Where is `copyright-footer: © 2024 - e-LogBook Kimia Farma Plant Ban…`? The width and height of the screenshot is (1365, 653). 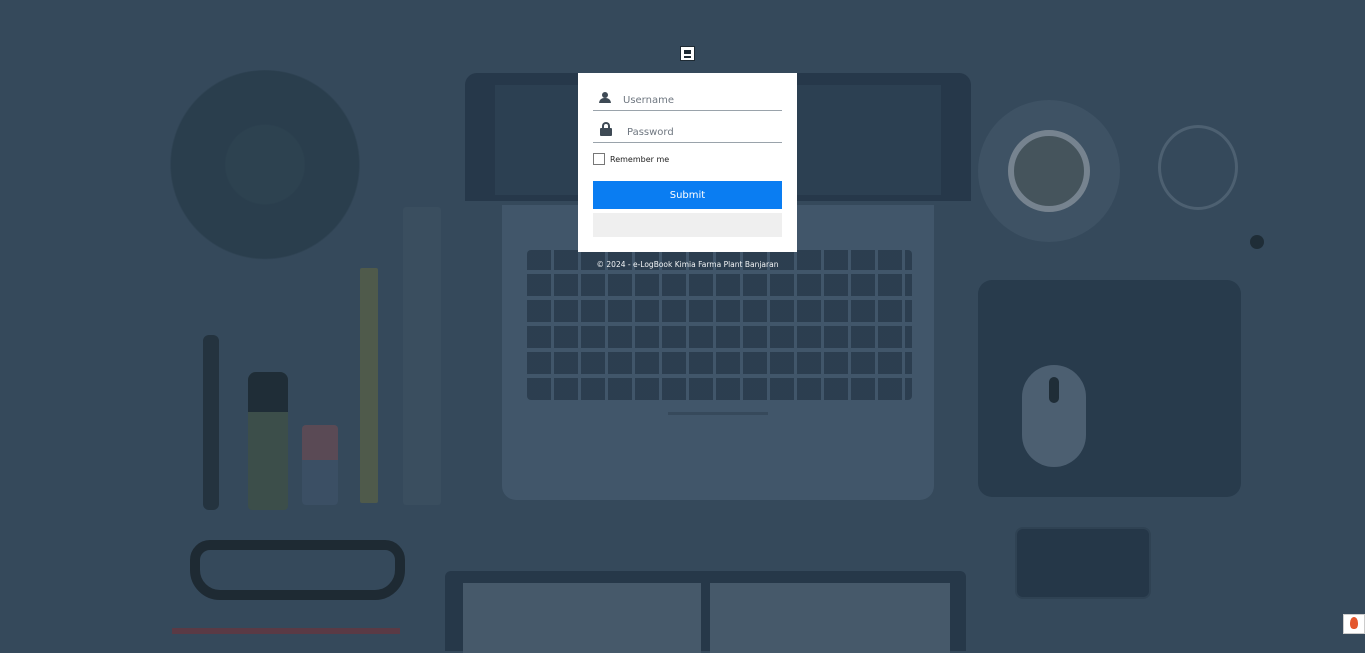 copyright-footer: © 2024 - e-LogBook Kimia Farma Plant Ban… is located at coordinates (687, 264).